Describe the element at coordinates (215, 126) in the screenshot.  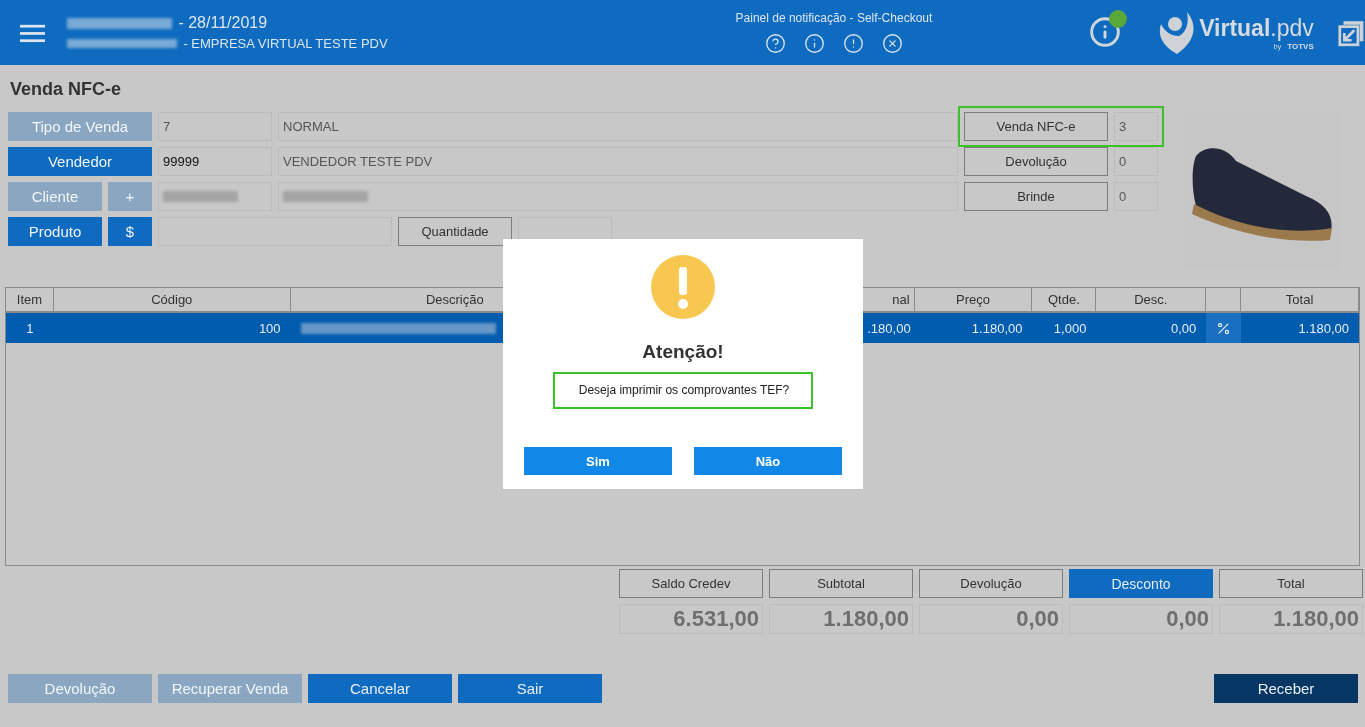
I see `code-field: 7` at that location.